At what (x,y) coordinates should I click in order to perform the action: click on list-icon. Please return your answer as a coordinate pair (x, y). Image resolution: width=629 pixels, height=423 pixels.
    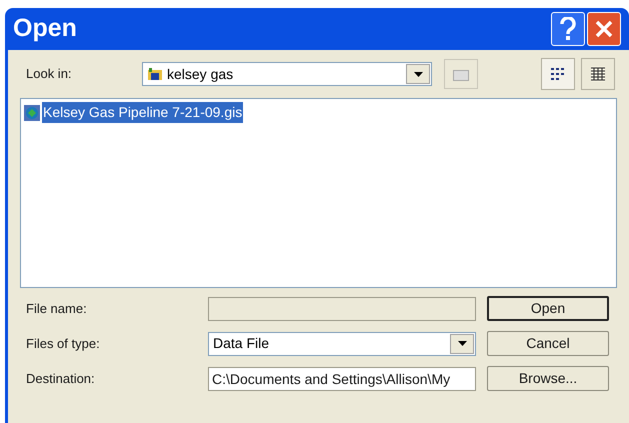
    Looking at the image, I should click on (558, 74).